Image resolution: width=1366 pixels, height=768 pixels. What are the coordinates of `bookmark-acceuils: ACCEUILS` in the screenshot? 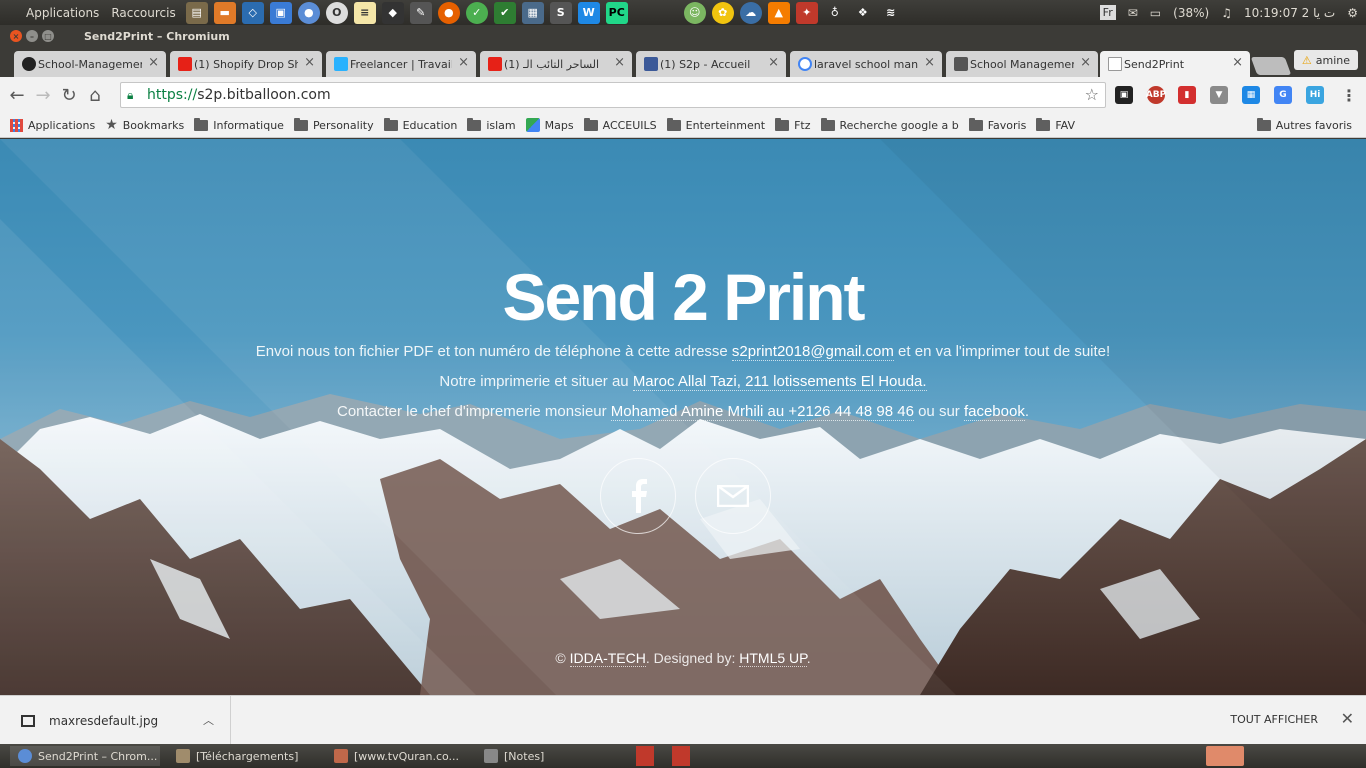 It's located at (620, 124).